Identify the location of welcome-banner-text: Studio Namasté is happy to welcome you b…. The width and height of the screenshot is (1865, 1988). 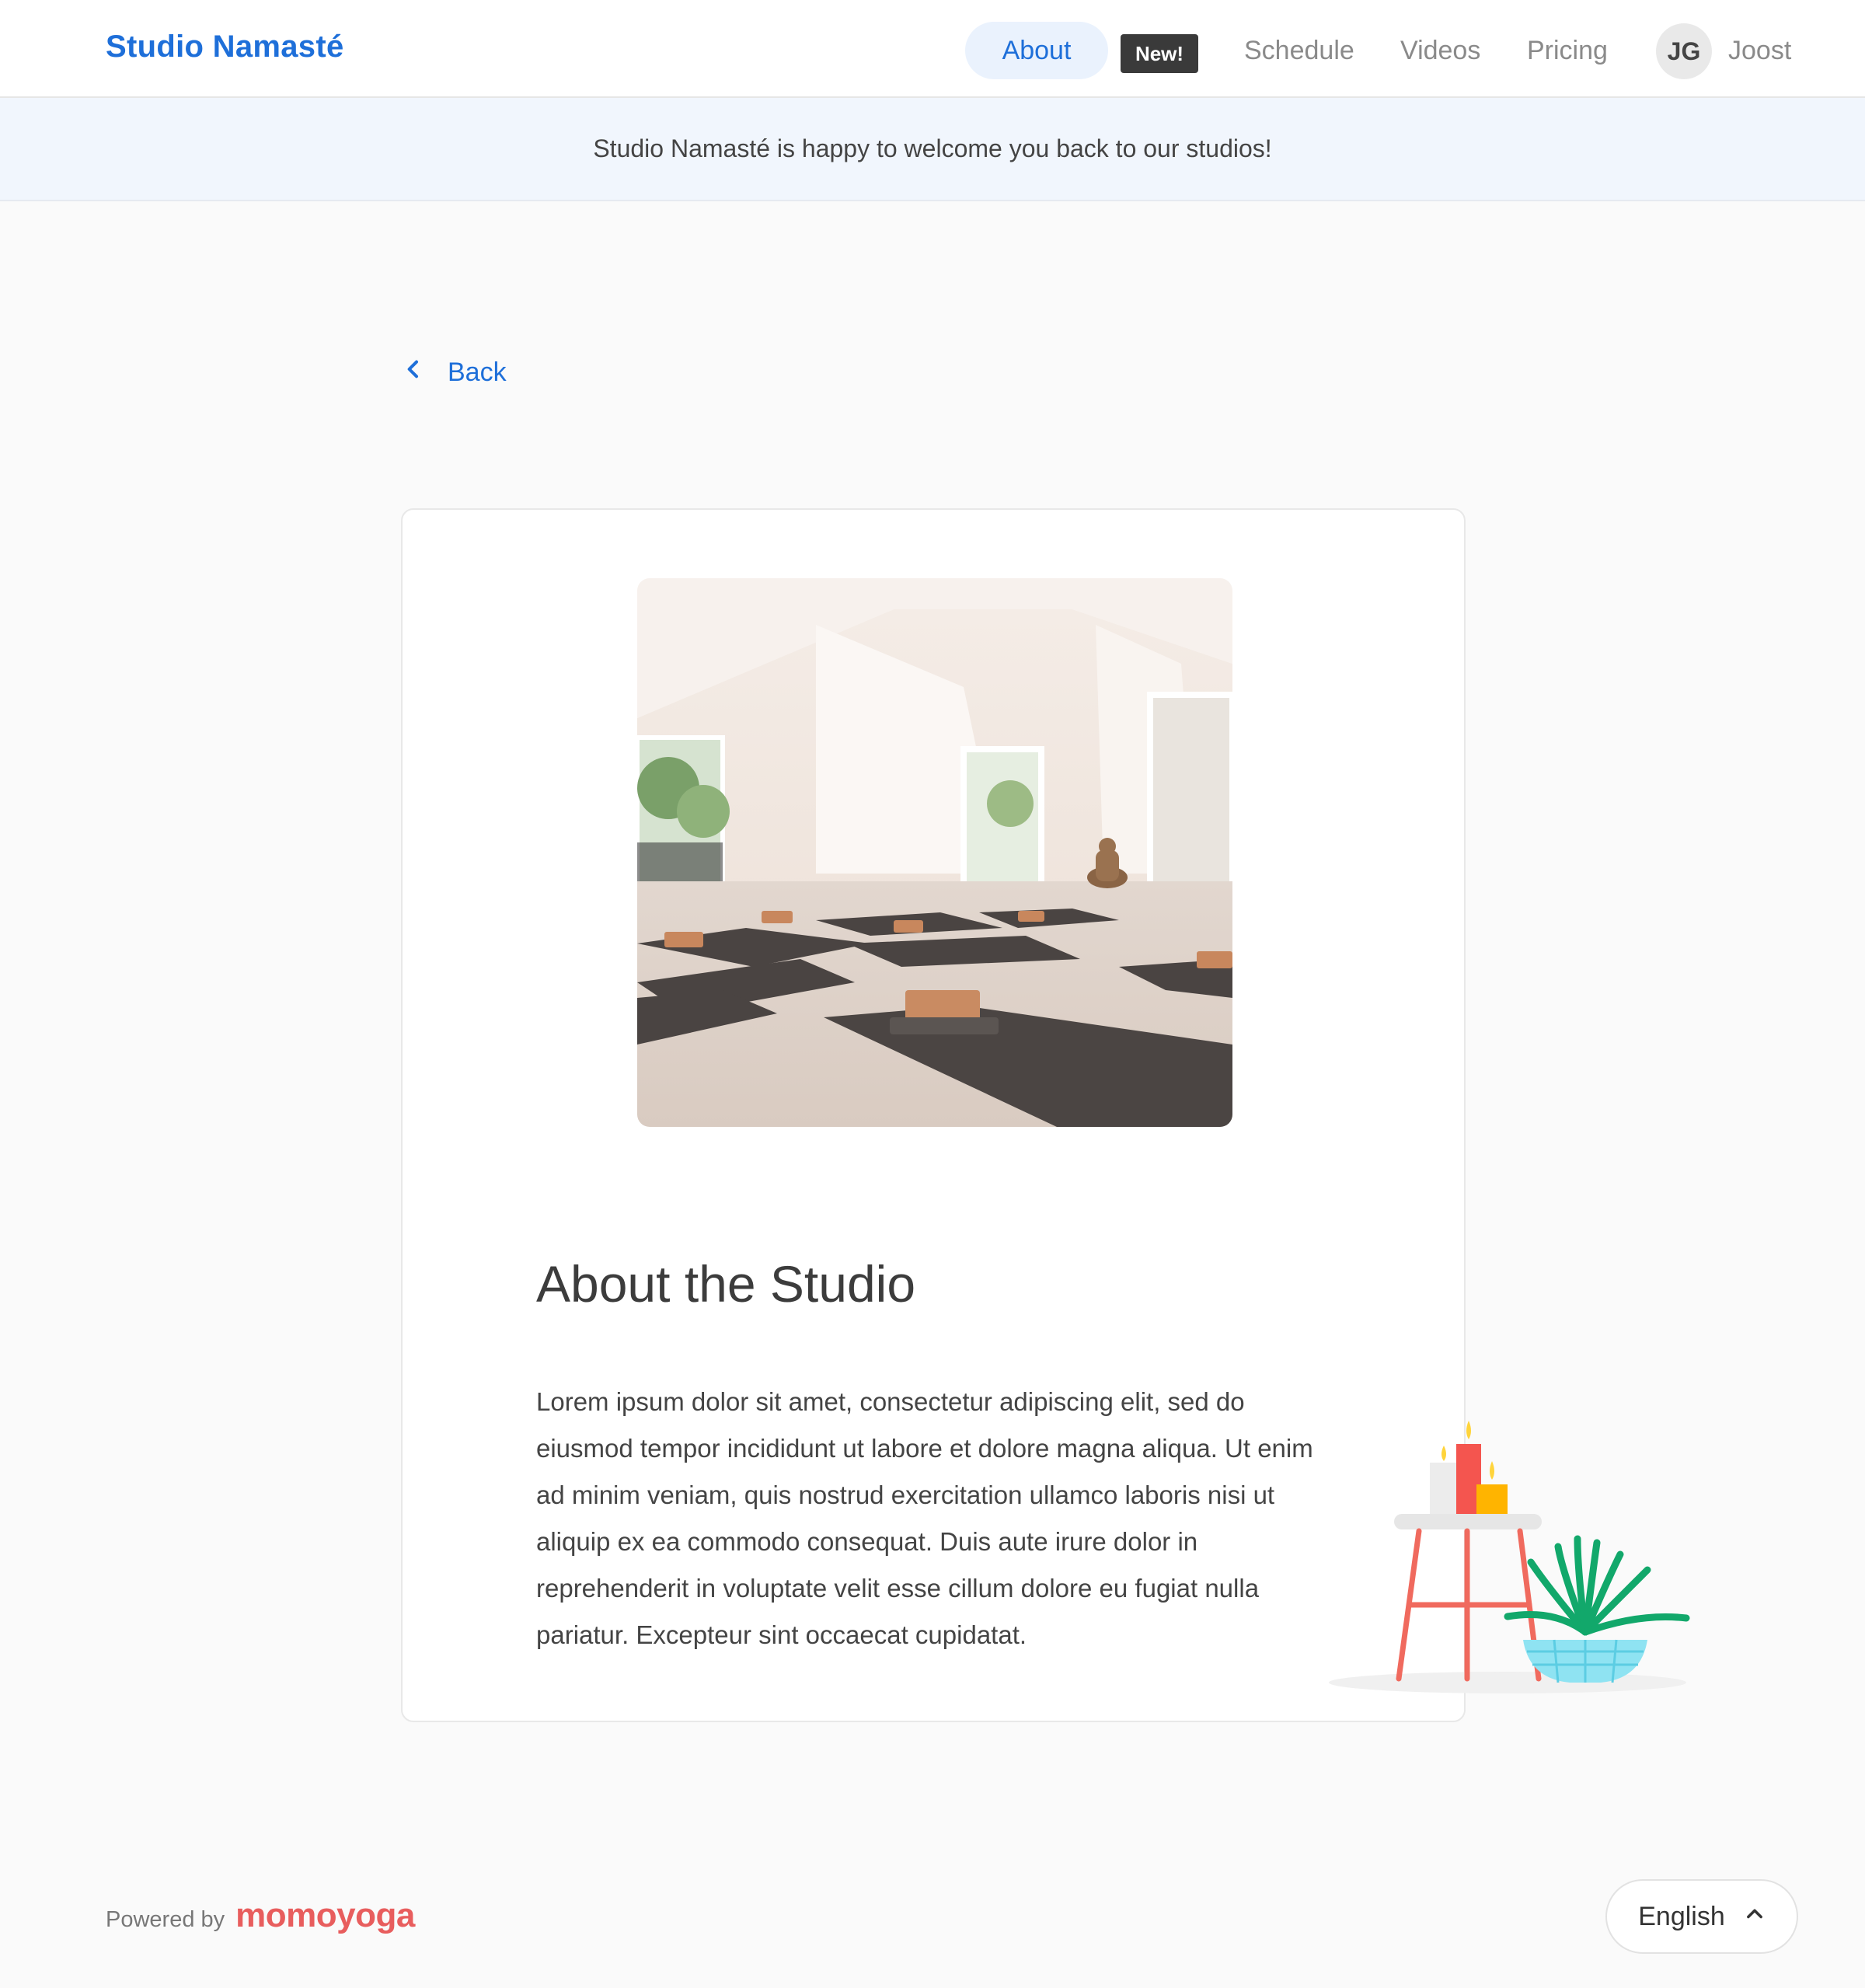
(932, 148).